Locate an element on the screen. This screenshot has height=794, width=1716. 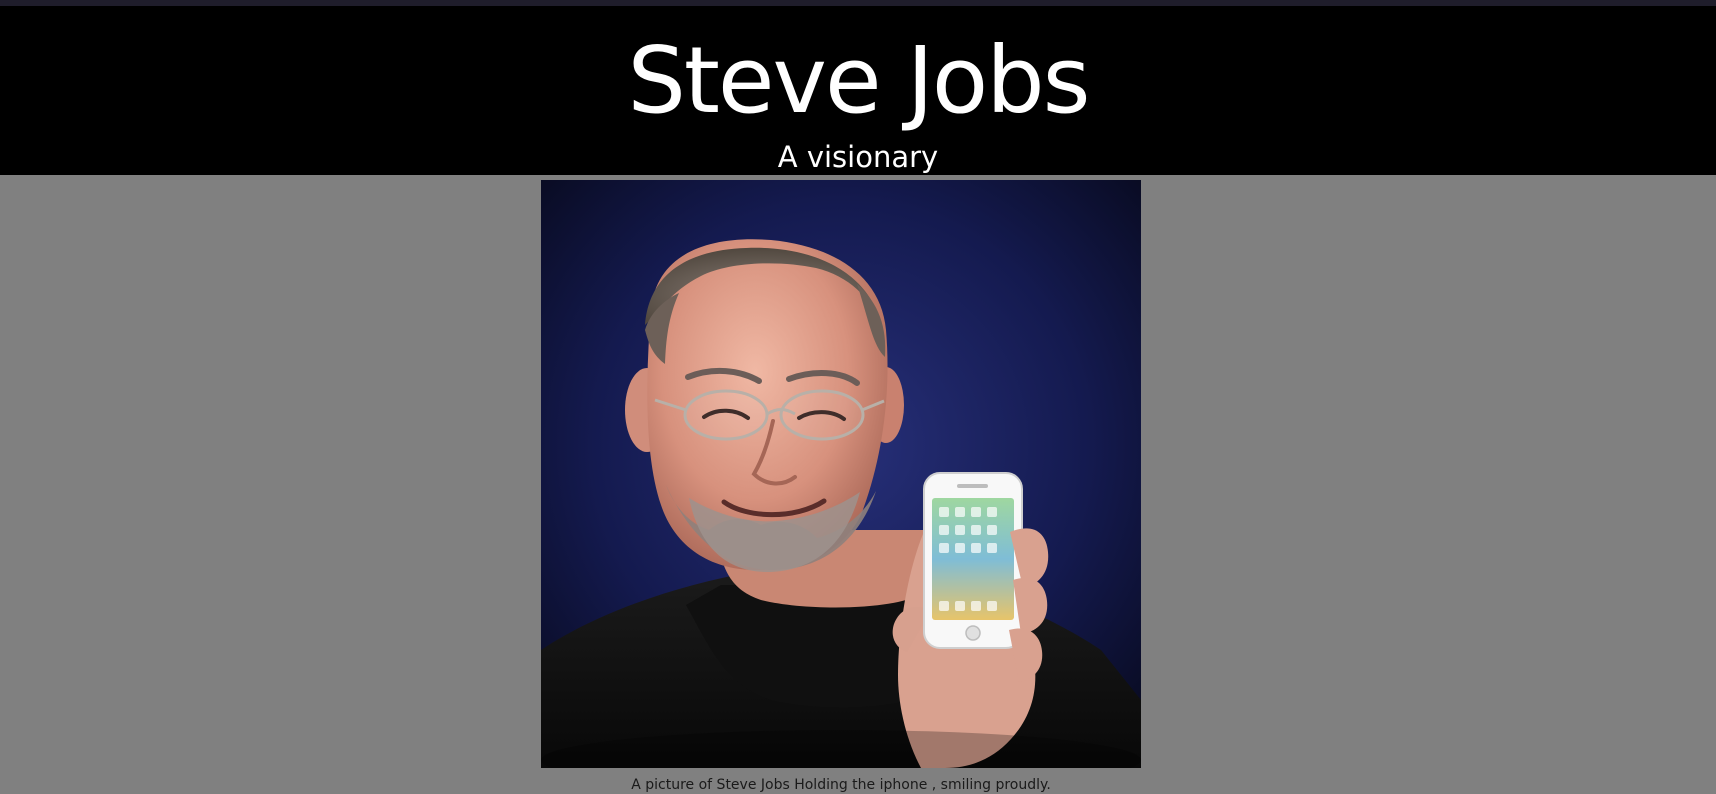
page-subtitle: A visionary is located at coordinates (858, 157).